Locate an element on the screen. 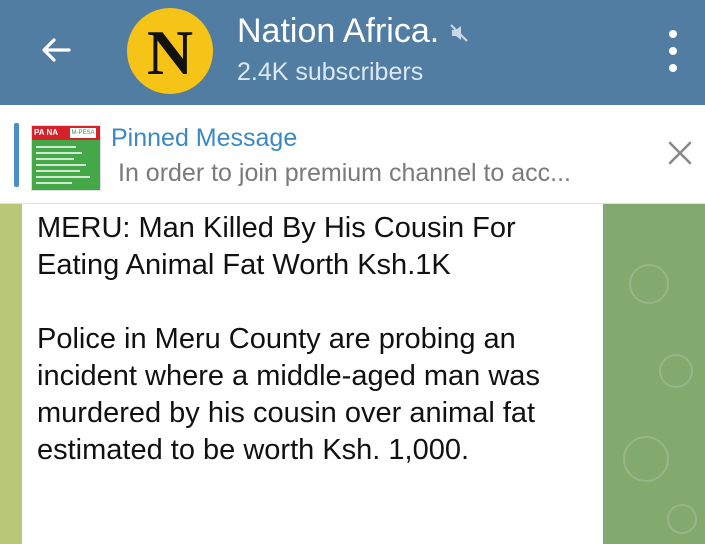 The height and width of the screenshot is (544, 705). pinned-title: Pinned Message is located at coordinates (204, 138).